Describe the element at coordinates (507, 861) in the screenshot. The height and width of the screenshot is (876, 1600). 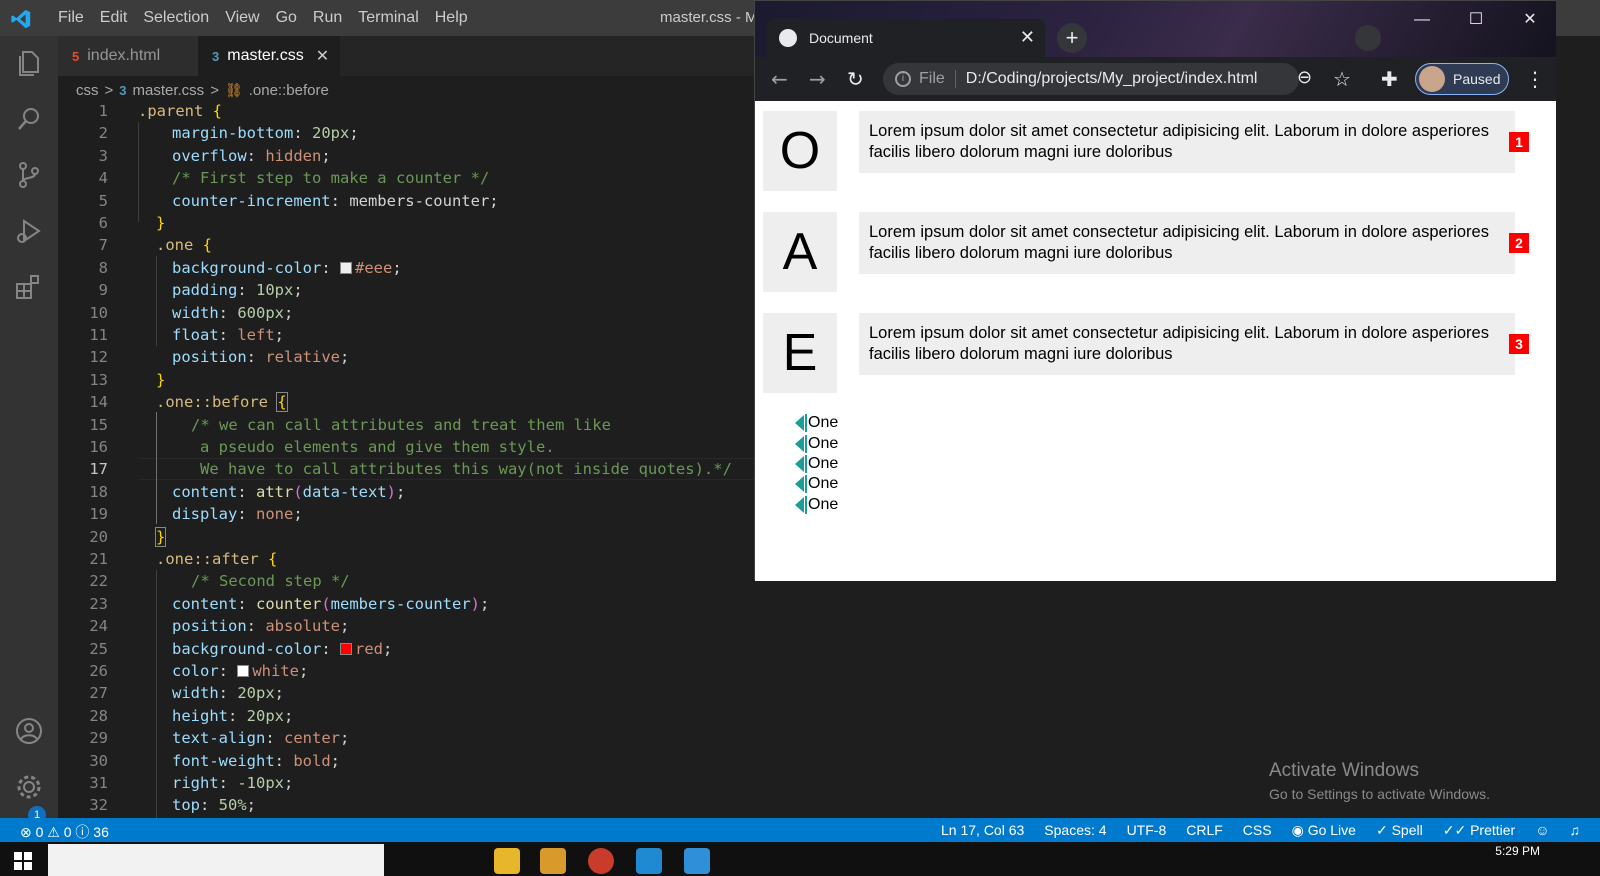
I see `file-explorer-icon` at that location.